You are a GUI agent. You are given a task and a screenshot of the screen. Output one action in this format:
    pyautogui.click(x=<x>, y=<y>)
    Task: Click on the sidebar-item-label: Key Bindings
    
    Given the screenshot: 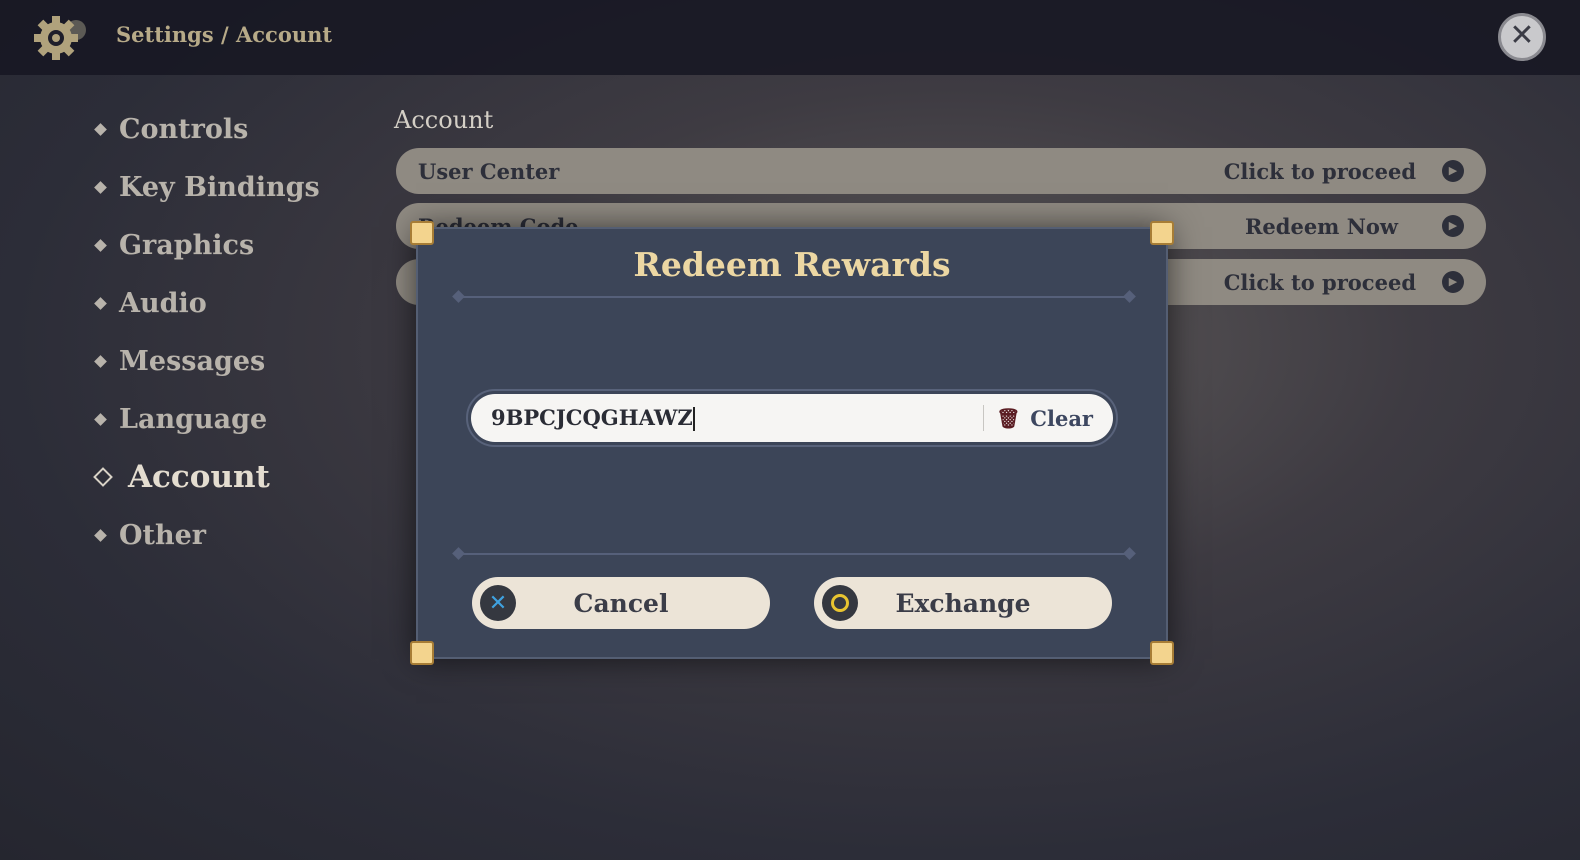 What is the action you would take?
    pyautogui.click(x=219, y=187)
    